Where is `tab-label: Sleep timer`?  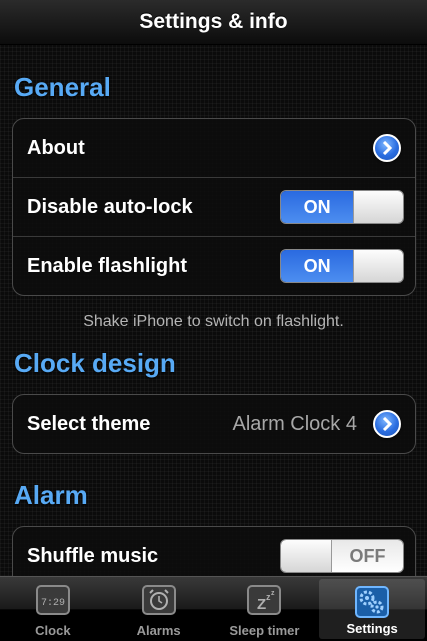
tab-label: Sleep timer is located at coordinates (264, 630).